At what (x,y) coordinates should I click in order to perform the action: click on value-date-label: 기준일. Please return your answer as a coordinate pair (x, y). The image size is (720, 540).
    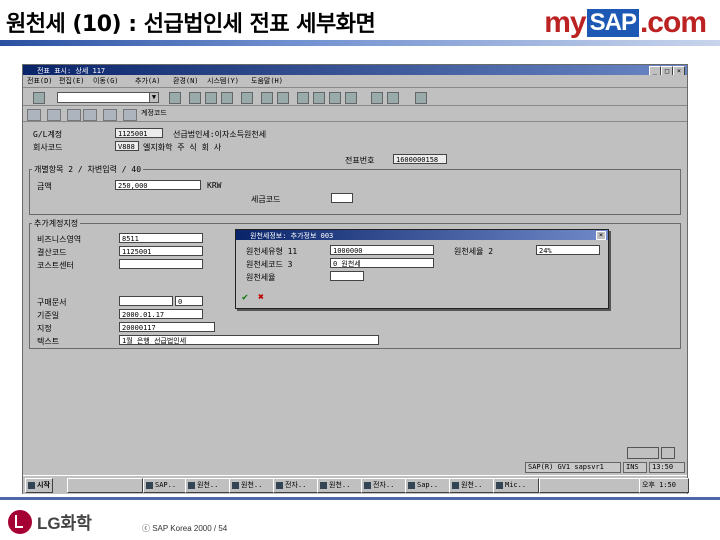
    Looking at the image, I should click on (48, 315).